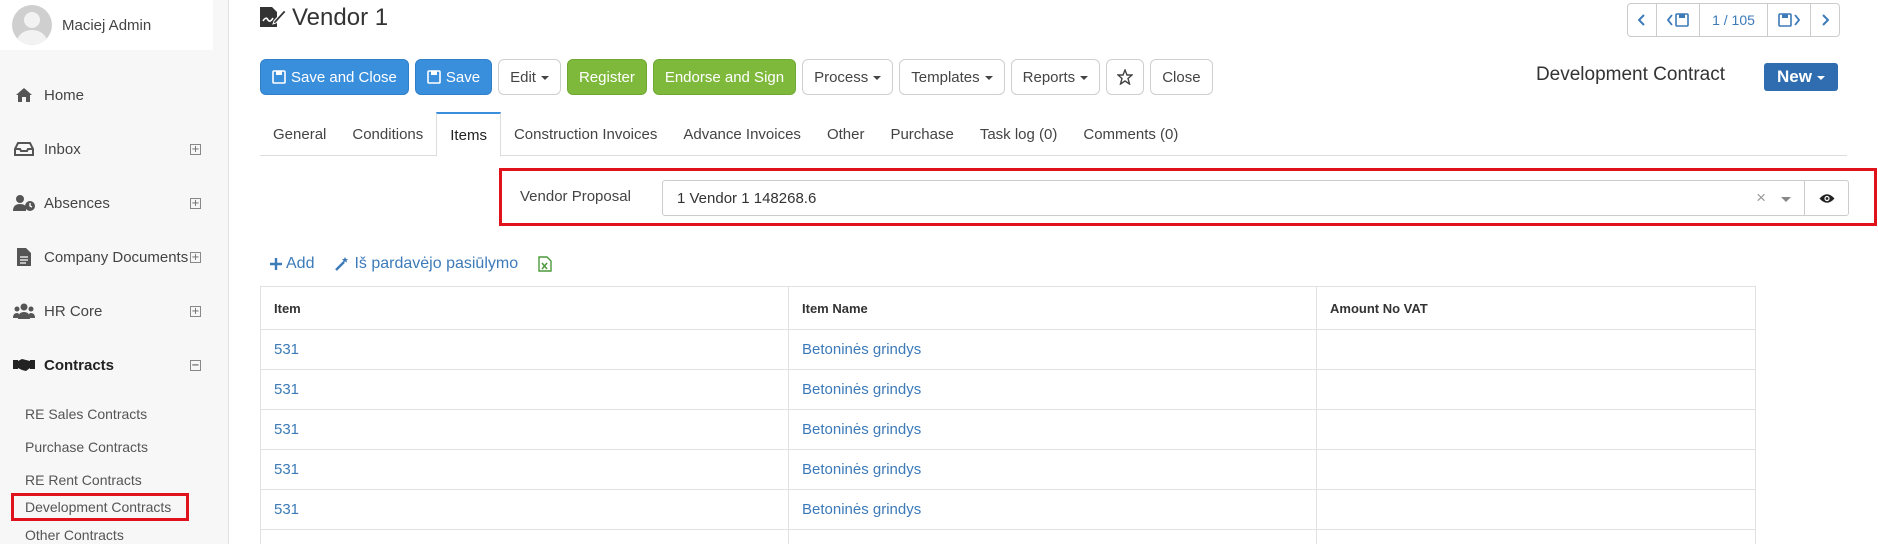 This screenshot has width=1878, height=544. I want to click on register-button: Register, so click(606, 77).